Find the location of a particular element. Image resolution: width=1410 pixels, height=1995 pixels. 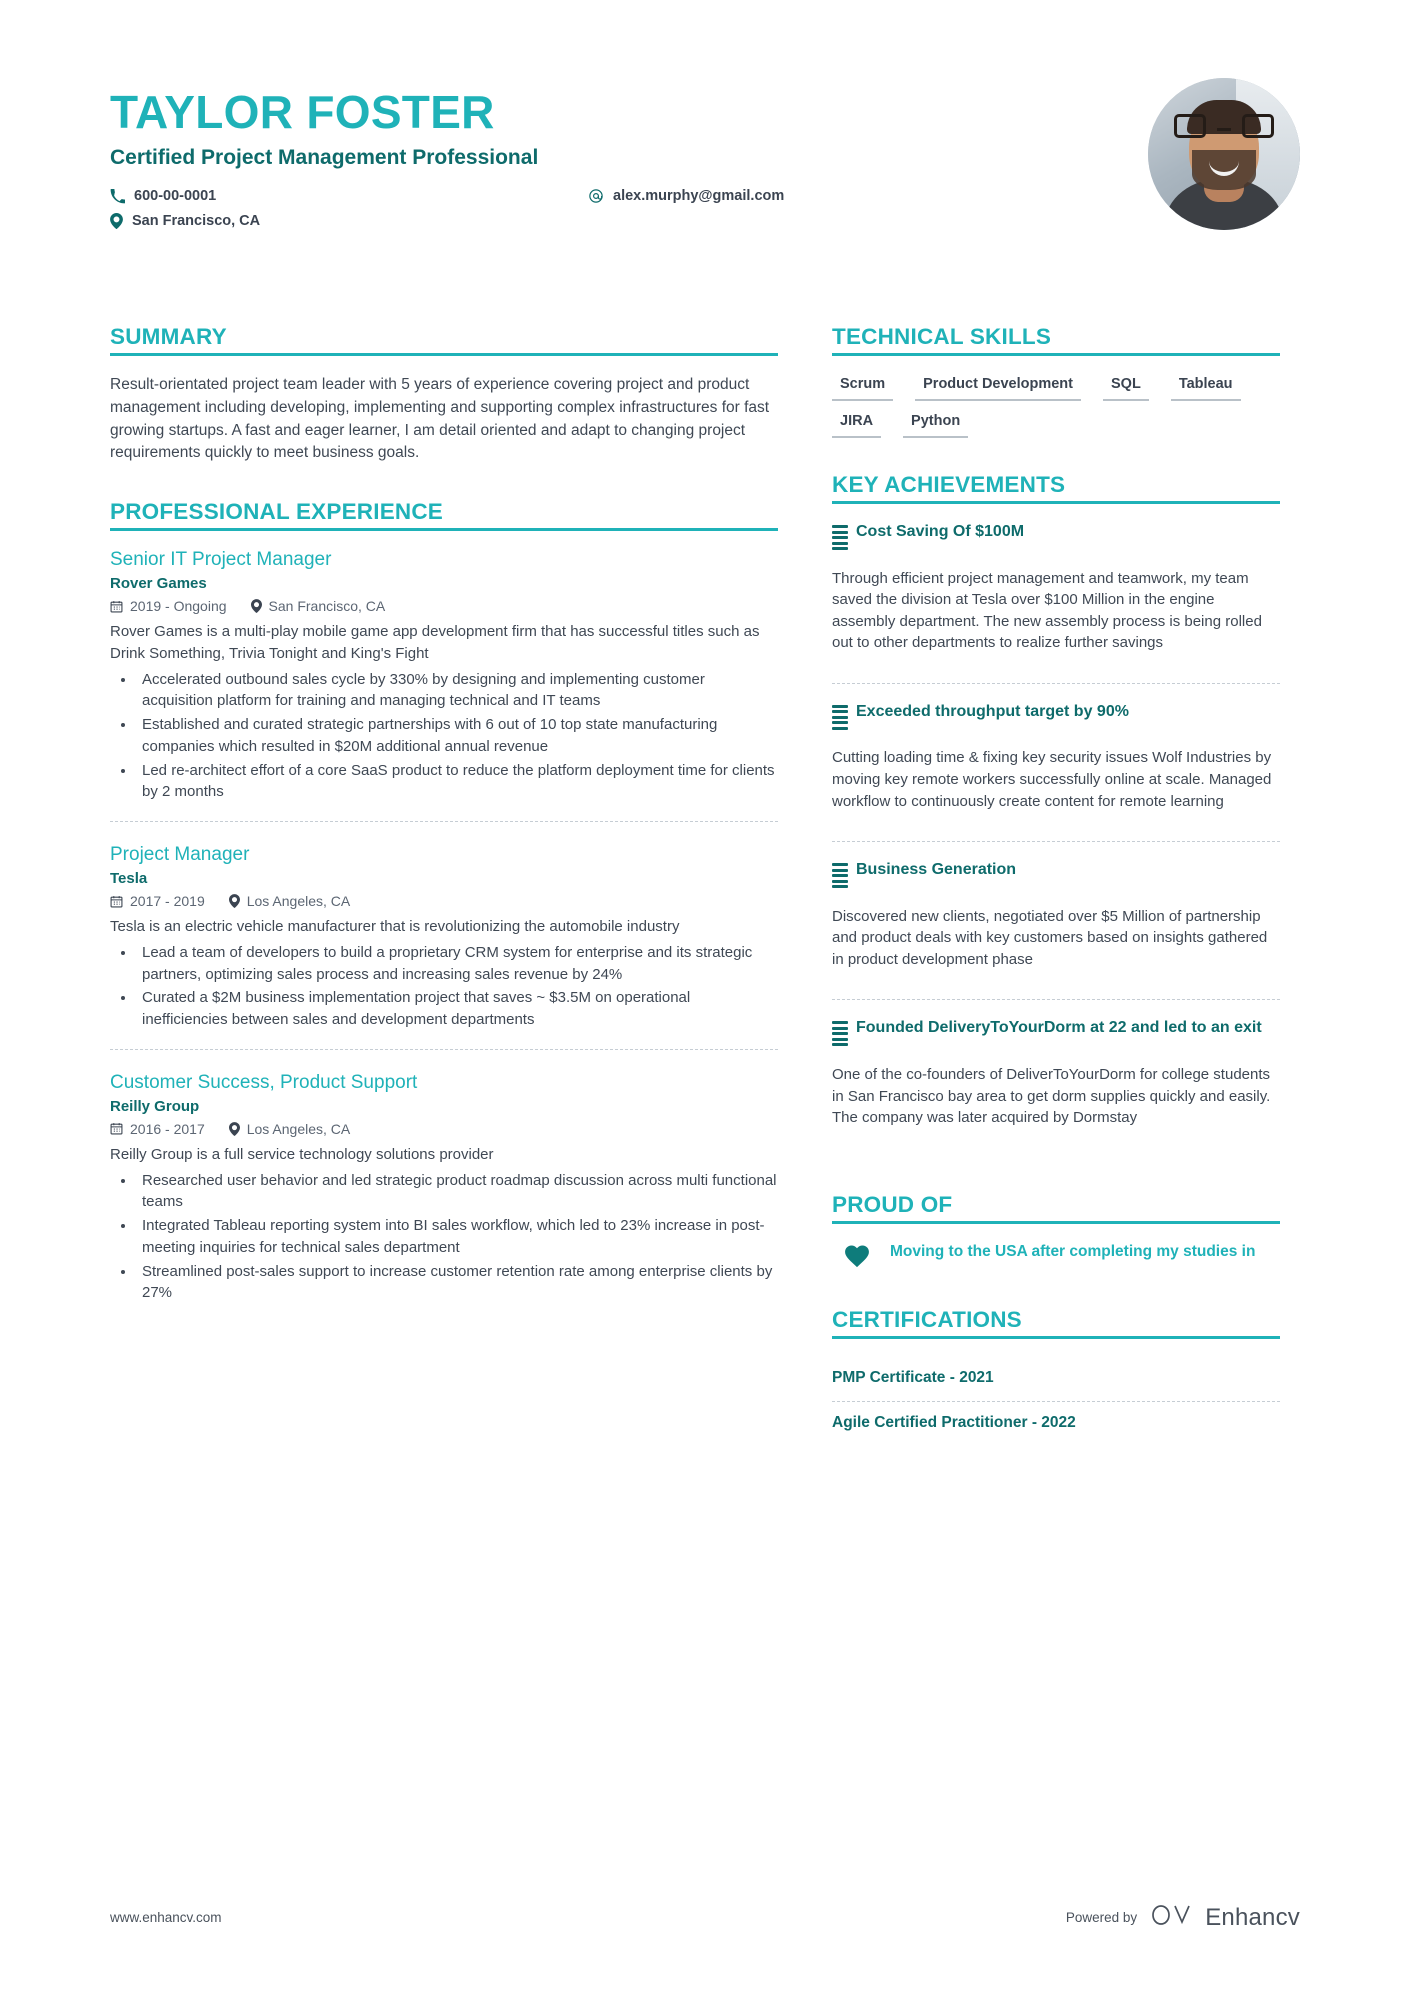

technical-skills-heading: TECHNICAL SKILLS is located at coordinates (942, 336).